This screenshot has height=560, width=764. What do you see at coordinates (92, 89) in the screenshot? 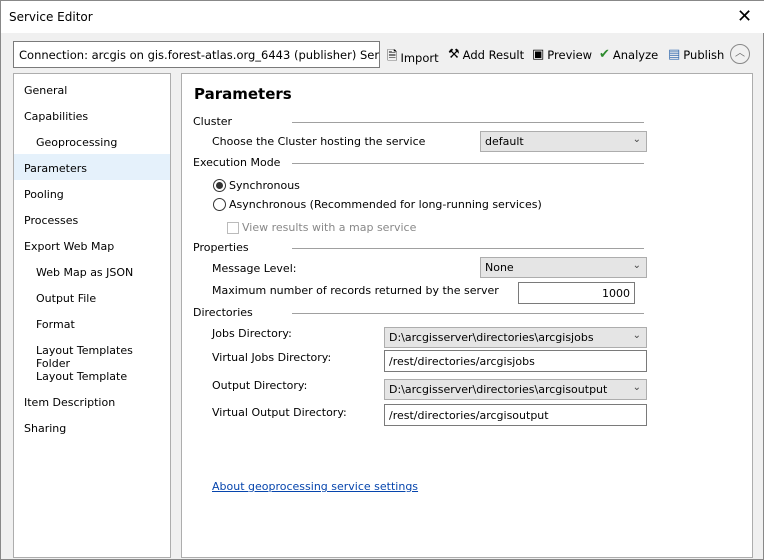
I see `sidebar-item-general: General` at bounding box center [92, 89].